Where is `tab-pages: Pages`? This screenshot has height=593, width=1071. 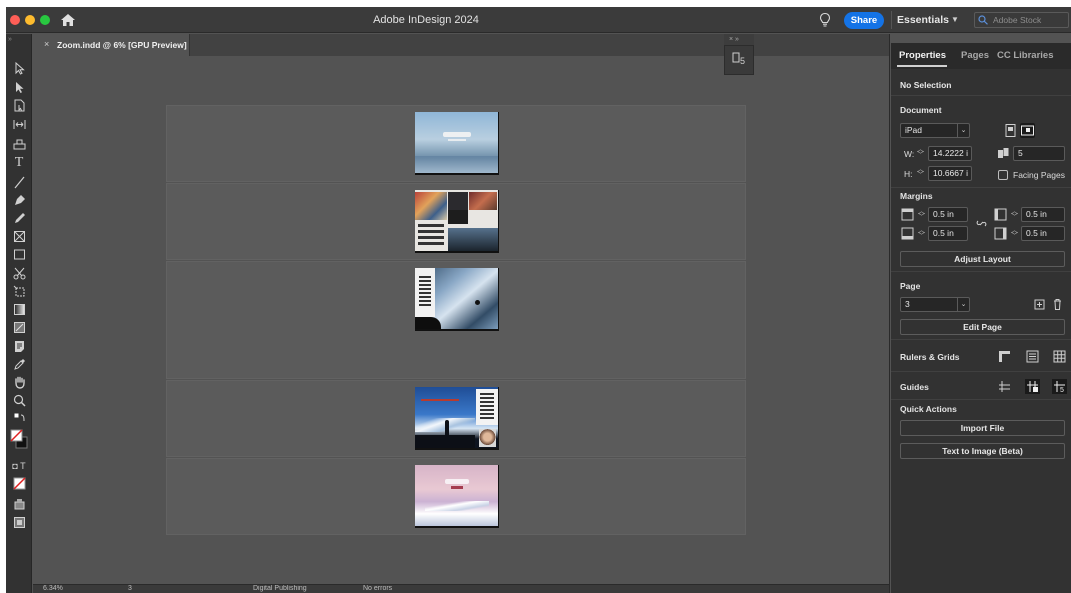
tab-pages: Pages is located at coordinates (975, 55).